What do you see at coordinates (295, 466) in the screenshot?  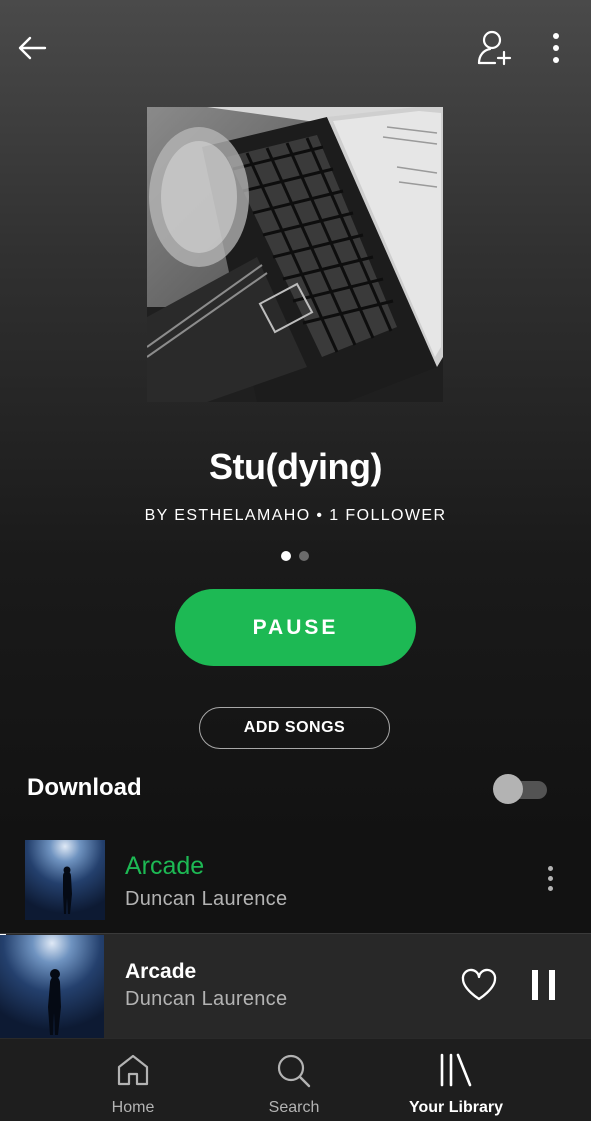 I see `playlist-title: Stu(dying)` at bounding box center [295, 466].